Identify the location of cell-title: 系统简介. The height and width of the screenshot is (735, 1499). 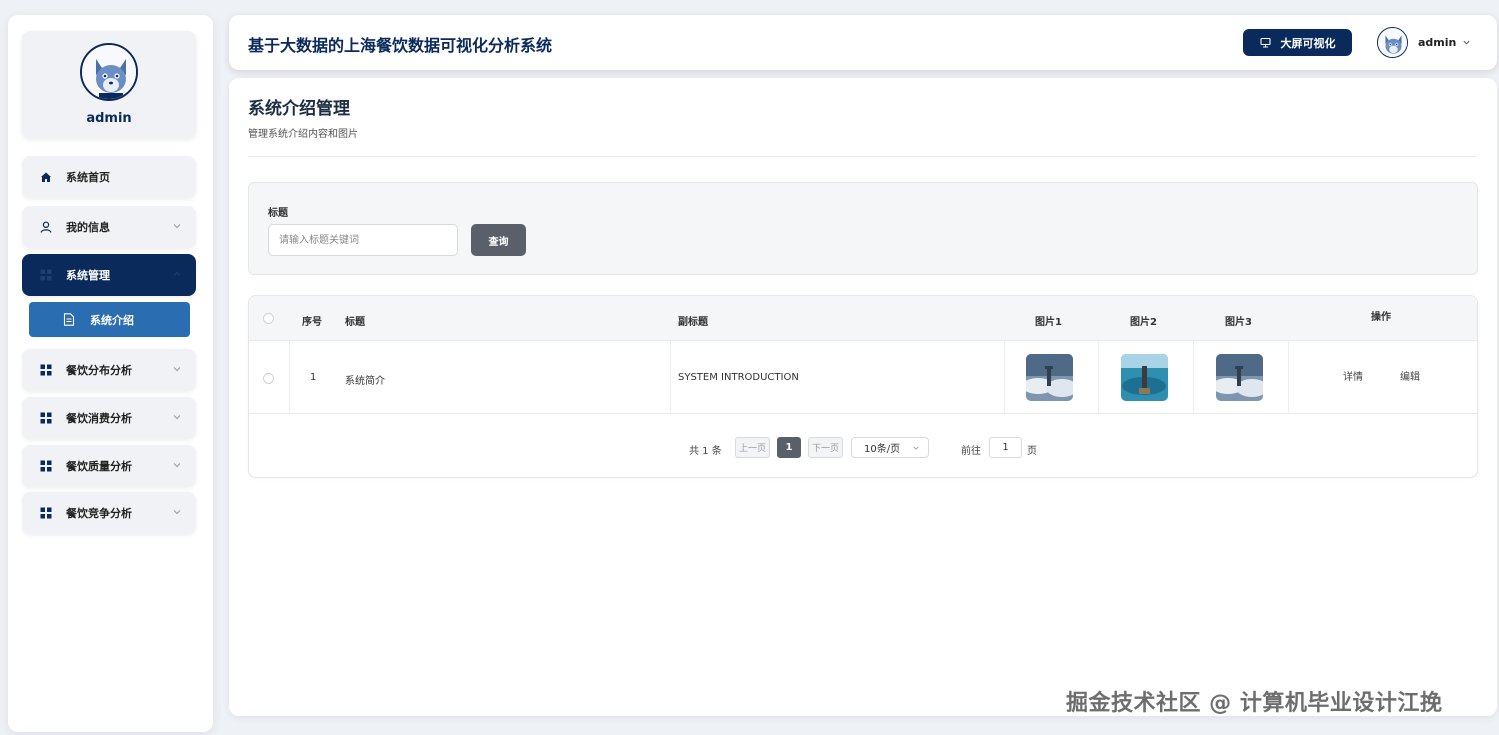
(365, 381).